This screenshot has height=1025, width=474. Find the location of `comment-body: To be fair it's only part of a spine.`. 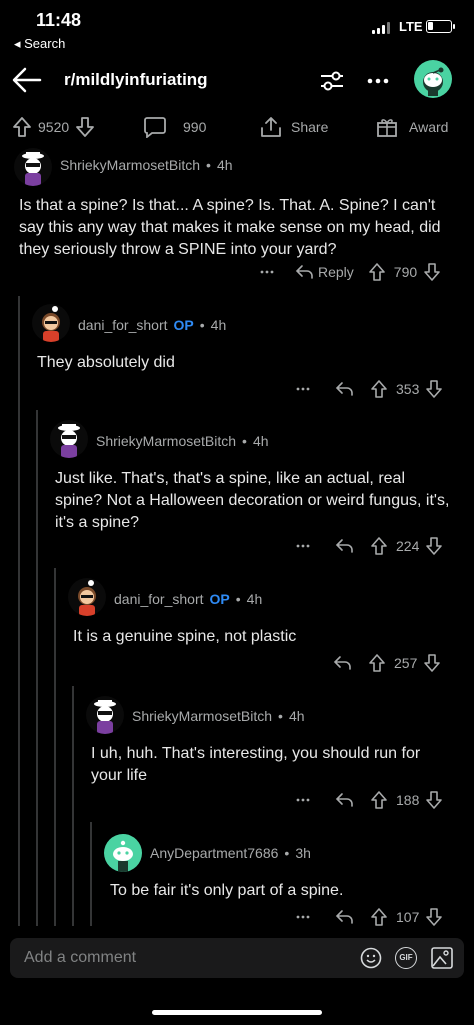

comment-body: To be fair it's only part of a spine. is located at coordinates (227, 890).